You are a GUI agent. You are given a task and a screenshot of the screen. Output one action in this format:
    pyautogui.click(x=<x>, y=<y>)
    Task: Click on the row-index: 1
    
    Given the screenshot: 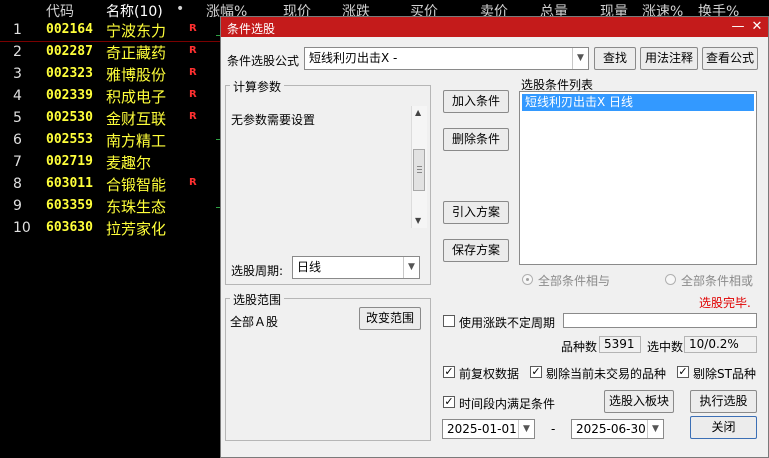 What is the action you would take?
    pyautogui.click(x=17, y=30)
    